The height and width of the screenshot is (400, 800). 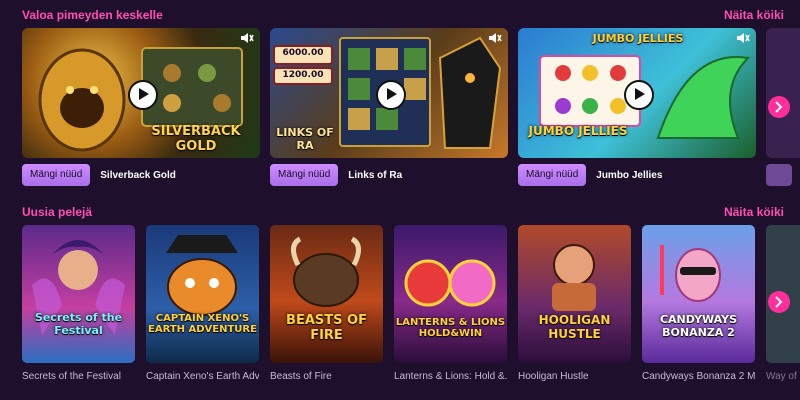 What do you see at coordinates (57, 212) in the screenshot?
I see `new-games-section-title: Uusia pelejä` at bounding box center [57, 212].